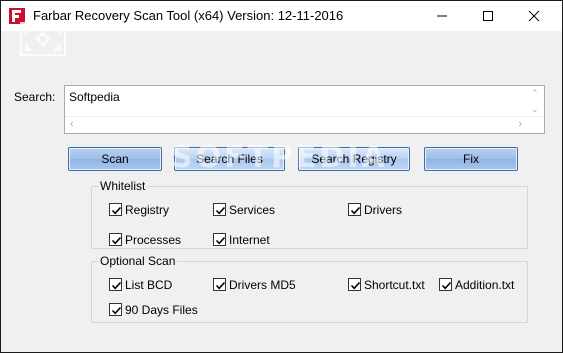 The image size is (563, 353). I want to click on optional-list-bcd-checkbox: List BCD, so click(140, 285).